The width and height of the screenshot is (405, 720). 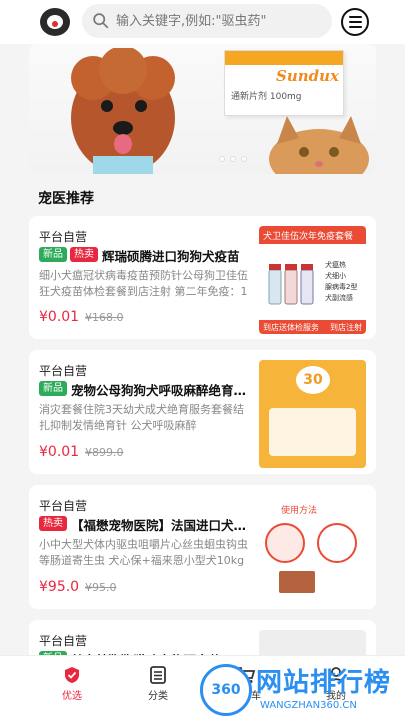 I want to click on product-image: 30, so click(x=312, y=414).